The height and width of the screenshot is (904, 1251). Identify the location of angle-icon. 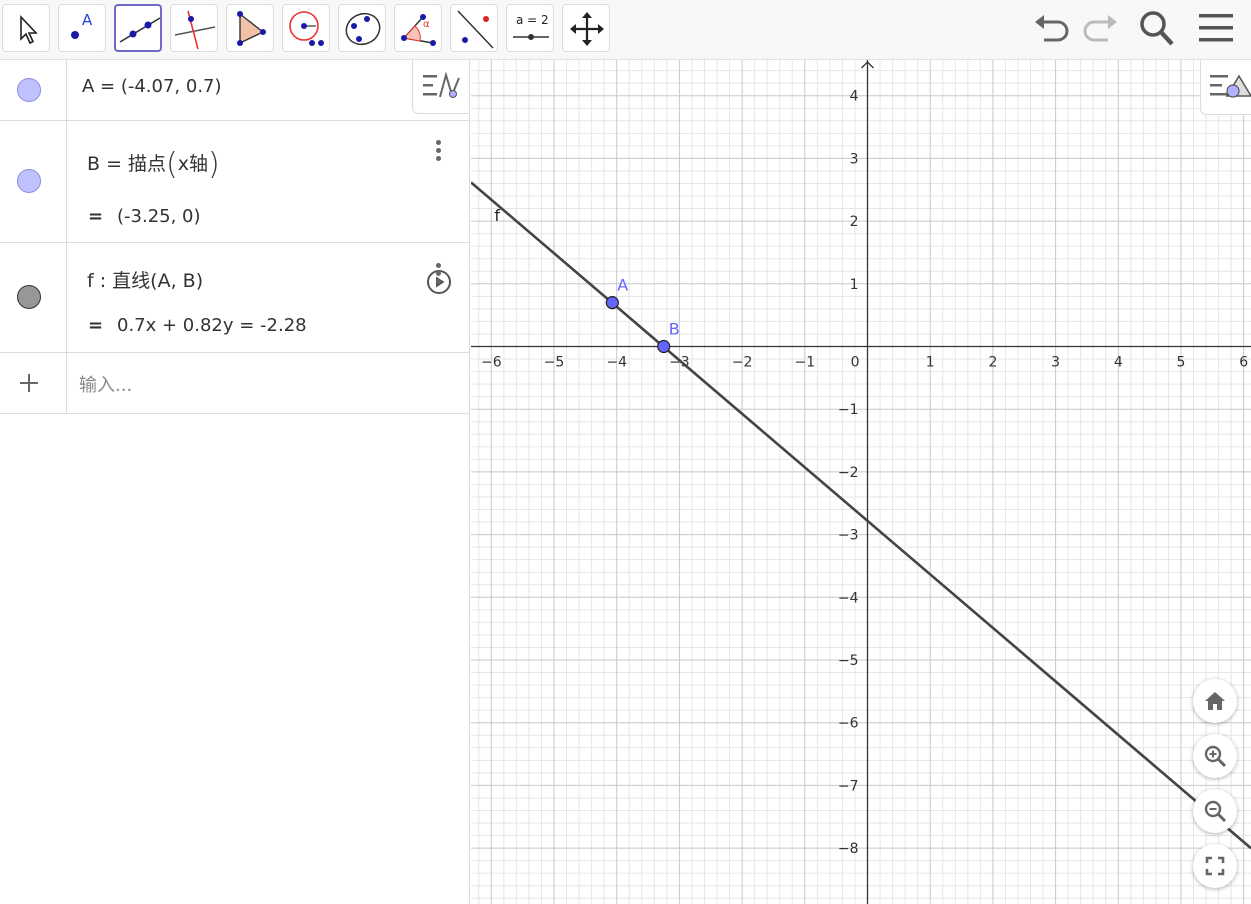
(418, 30).